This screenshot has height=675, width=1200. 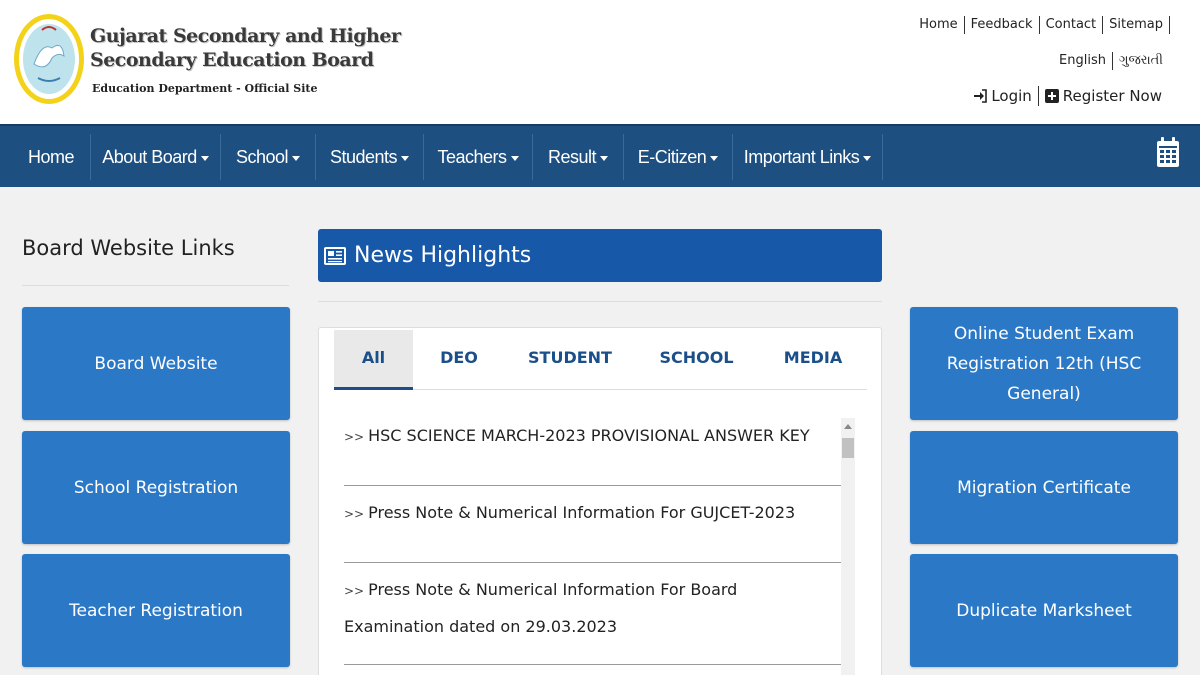 What do you see at coordinates (848, 427) in the screenshot?
I see `scroll-up-icon` at bounding box center [848, 427].